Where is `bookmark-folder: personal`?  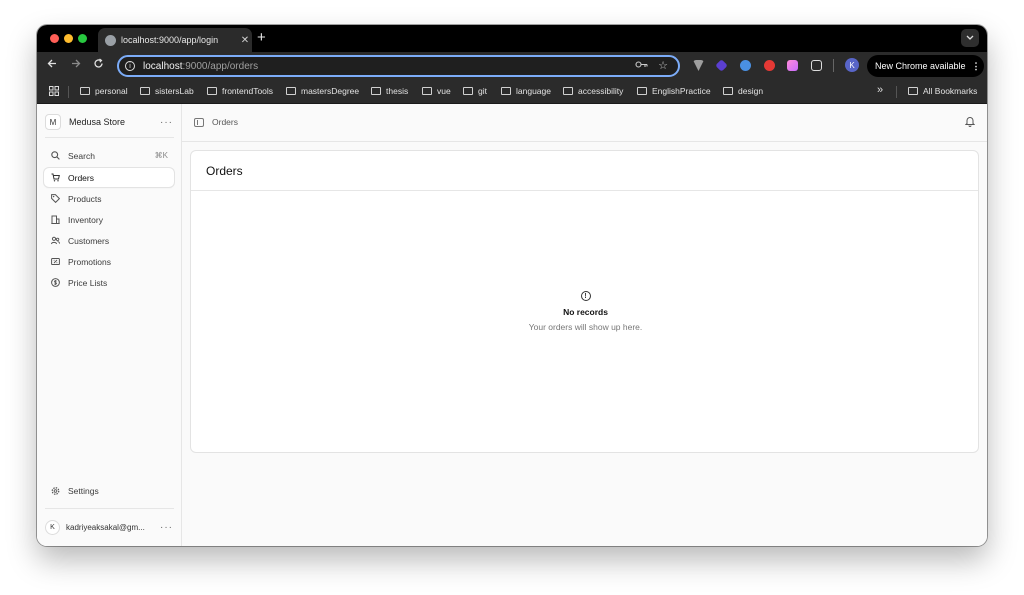
bookmark-folder: personal is located at coordinates (104, 91).